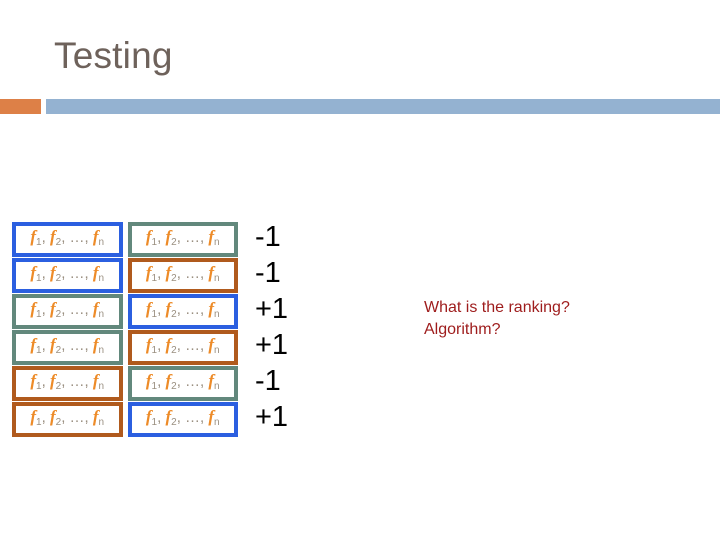 This screenshot has width=720, height=540. I want to click on accent-bar-blue, so click(383, 106).